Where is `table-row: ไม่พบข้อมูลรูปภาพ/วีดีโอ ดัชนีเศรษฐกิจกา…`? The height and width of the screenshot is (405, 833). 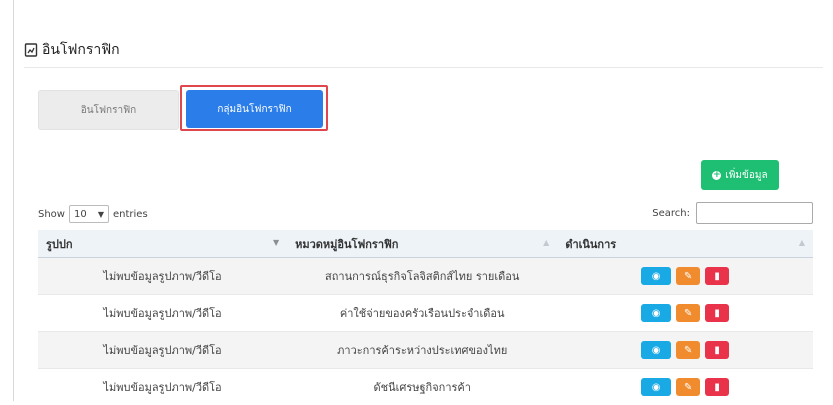
table-row: ไม่พบข้อมูลรูปภาพ/วีดีโอ ดัชนีเศรษฐกิจกา… is located at coordinates (425, 387).